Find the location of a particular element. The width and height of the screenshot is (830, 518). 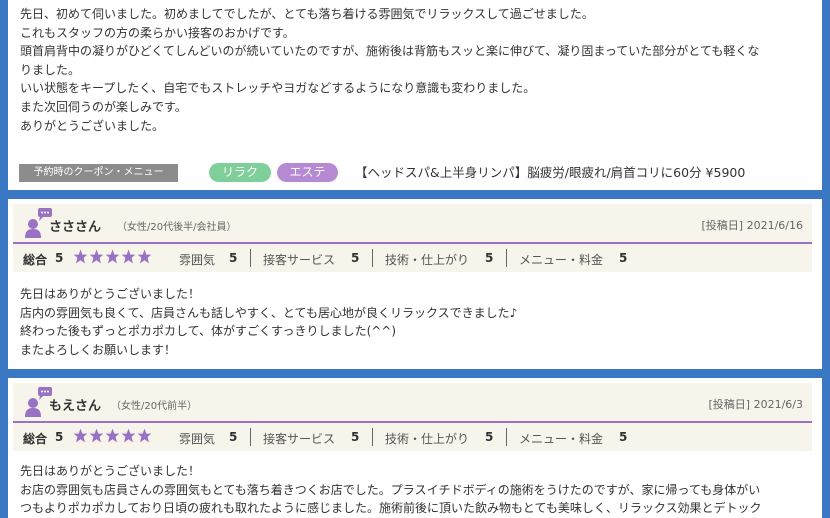

review-line: これもスタッフの方の柔らかい接客のおかげです。 is located at coordinates (157, 32).